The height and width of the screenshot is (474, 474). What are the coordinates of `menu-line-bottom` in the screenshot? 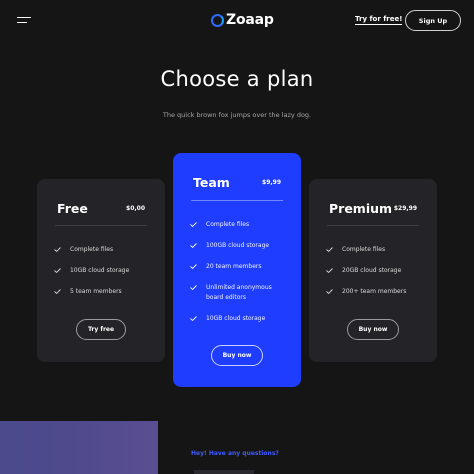 It's located at (22, 23).